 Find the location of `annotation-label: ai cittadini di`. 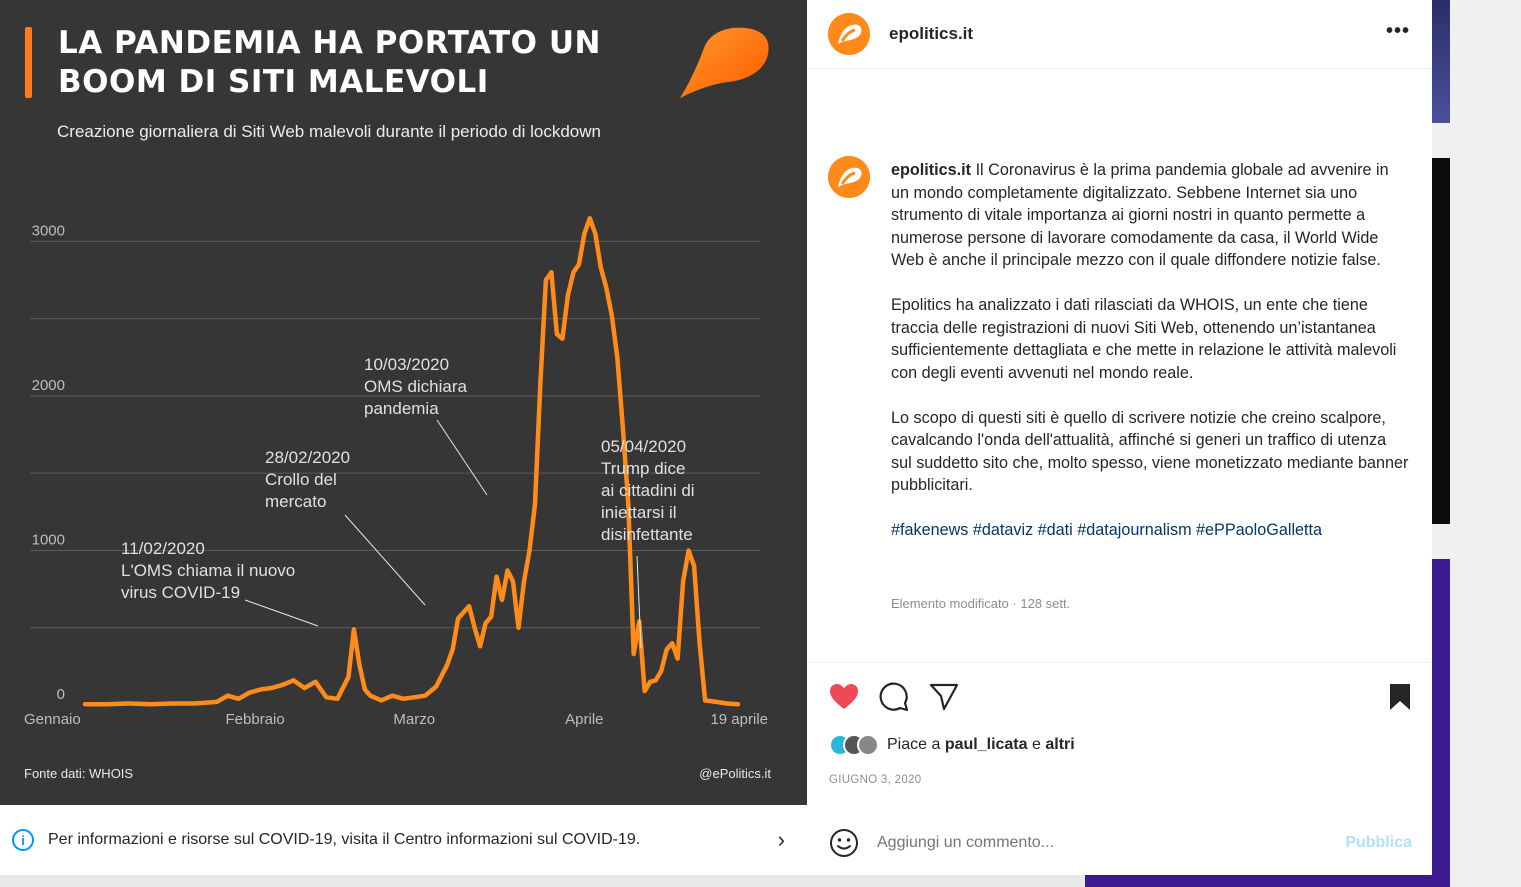

annotation-label: ai cittadini di is located at coordinates (648, 490).